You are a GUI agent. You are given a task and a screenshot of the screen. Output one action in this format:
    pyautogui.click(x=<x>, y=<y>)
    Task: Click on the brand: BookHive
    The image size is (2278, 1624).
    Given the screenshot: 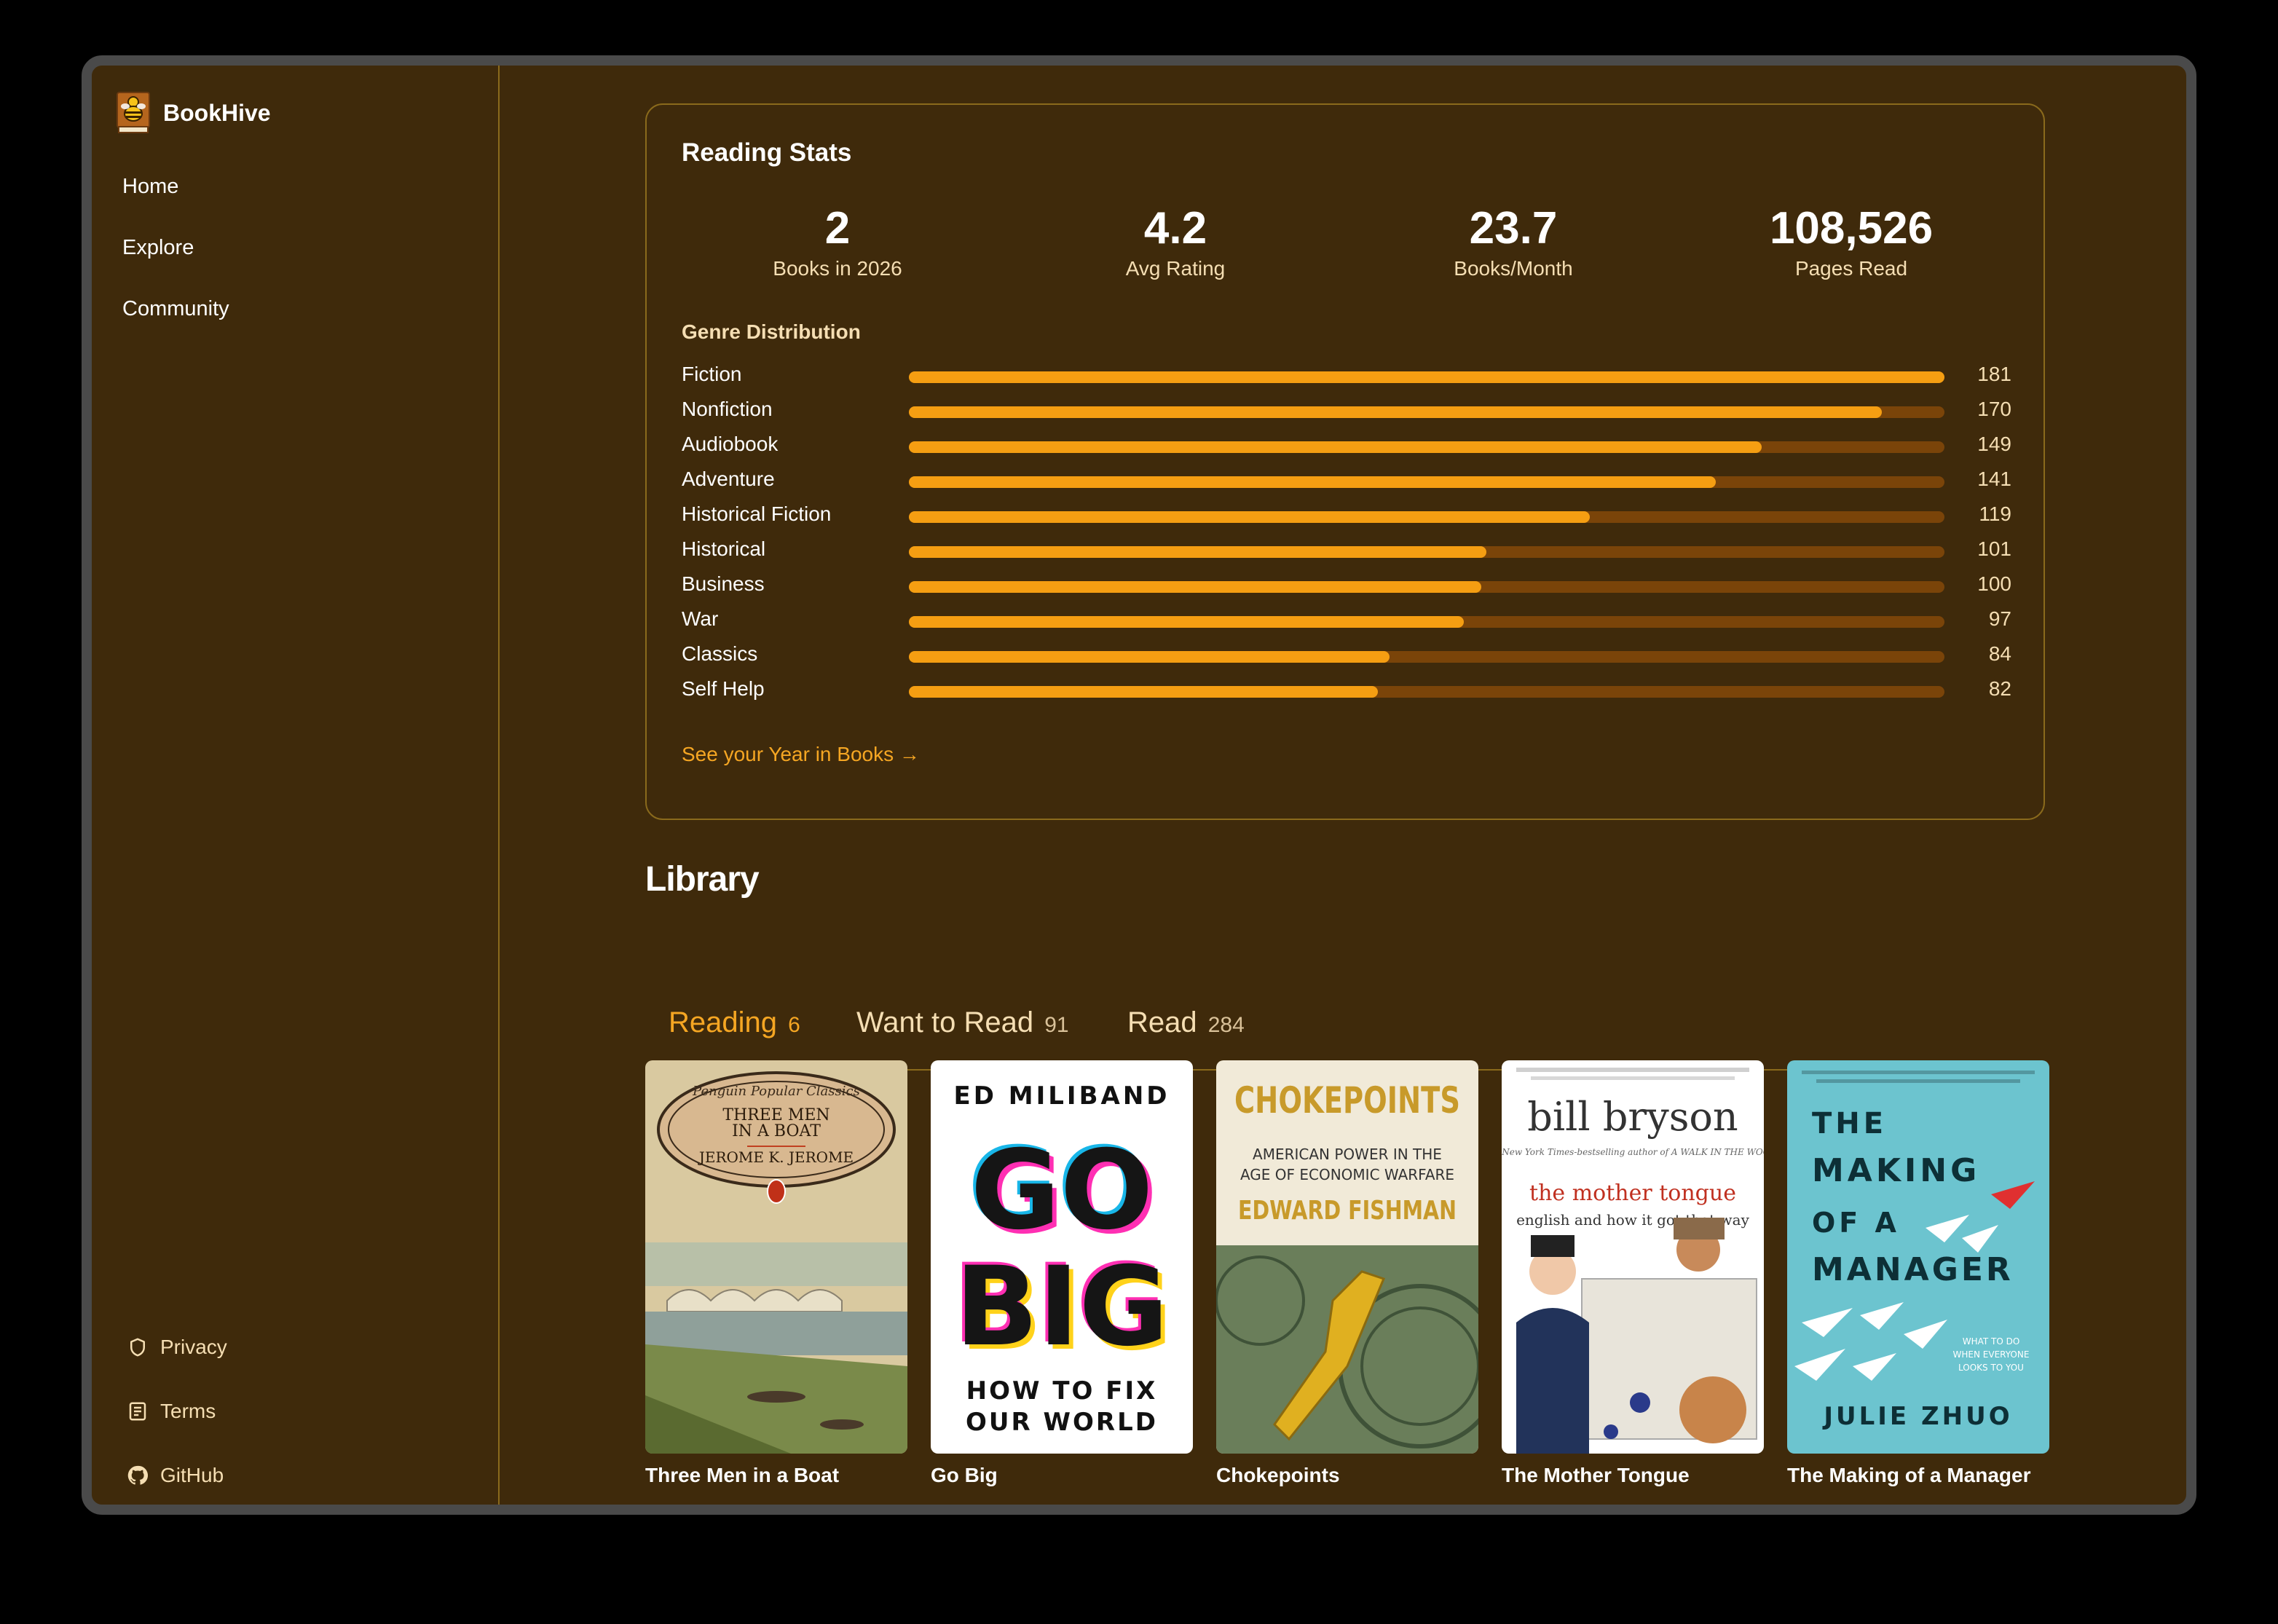 What is the action you would take?
    pyautogui.click(x=194, y=113)
    